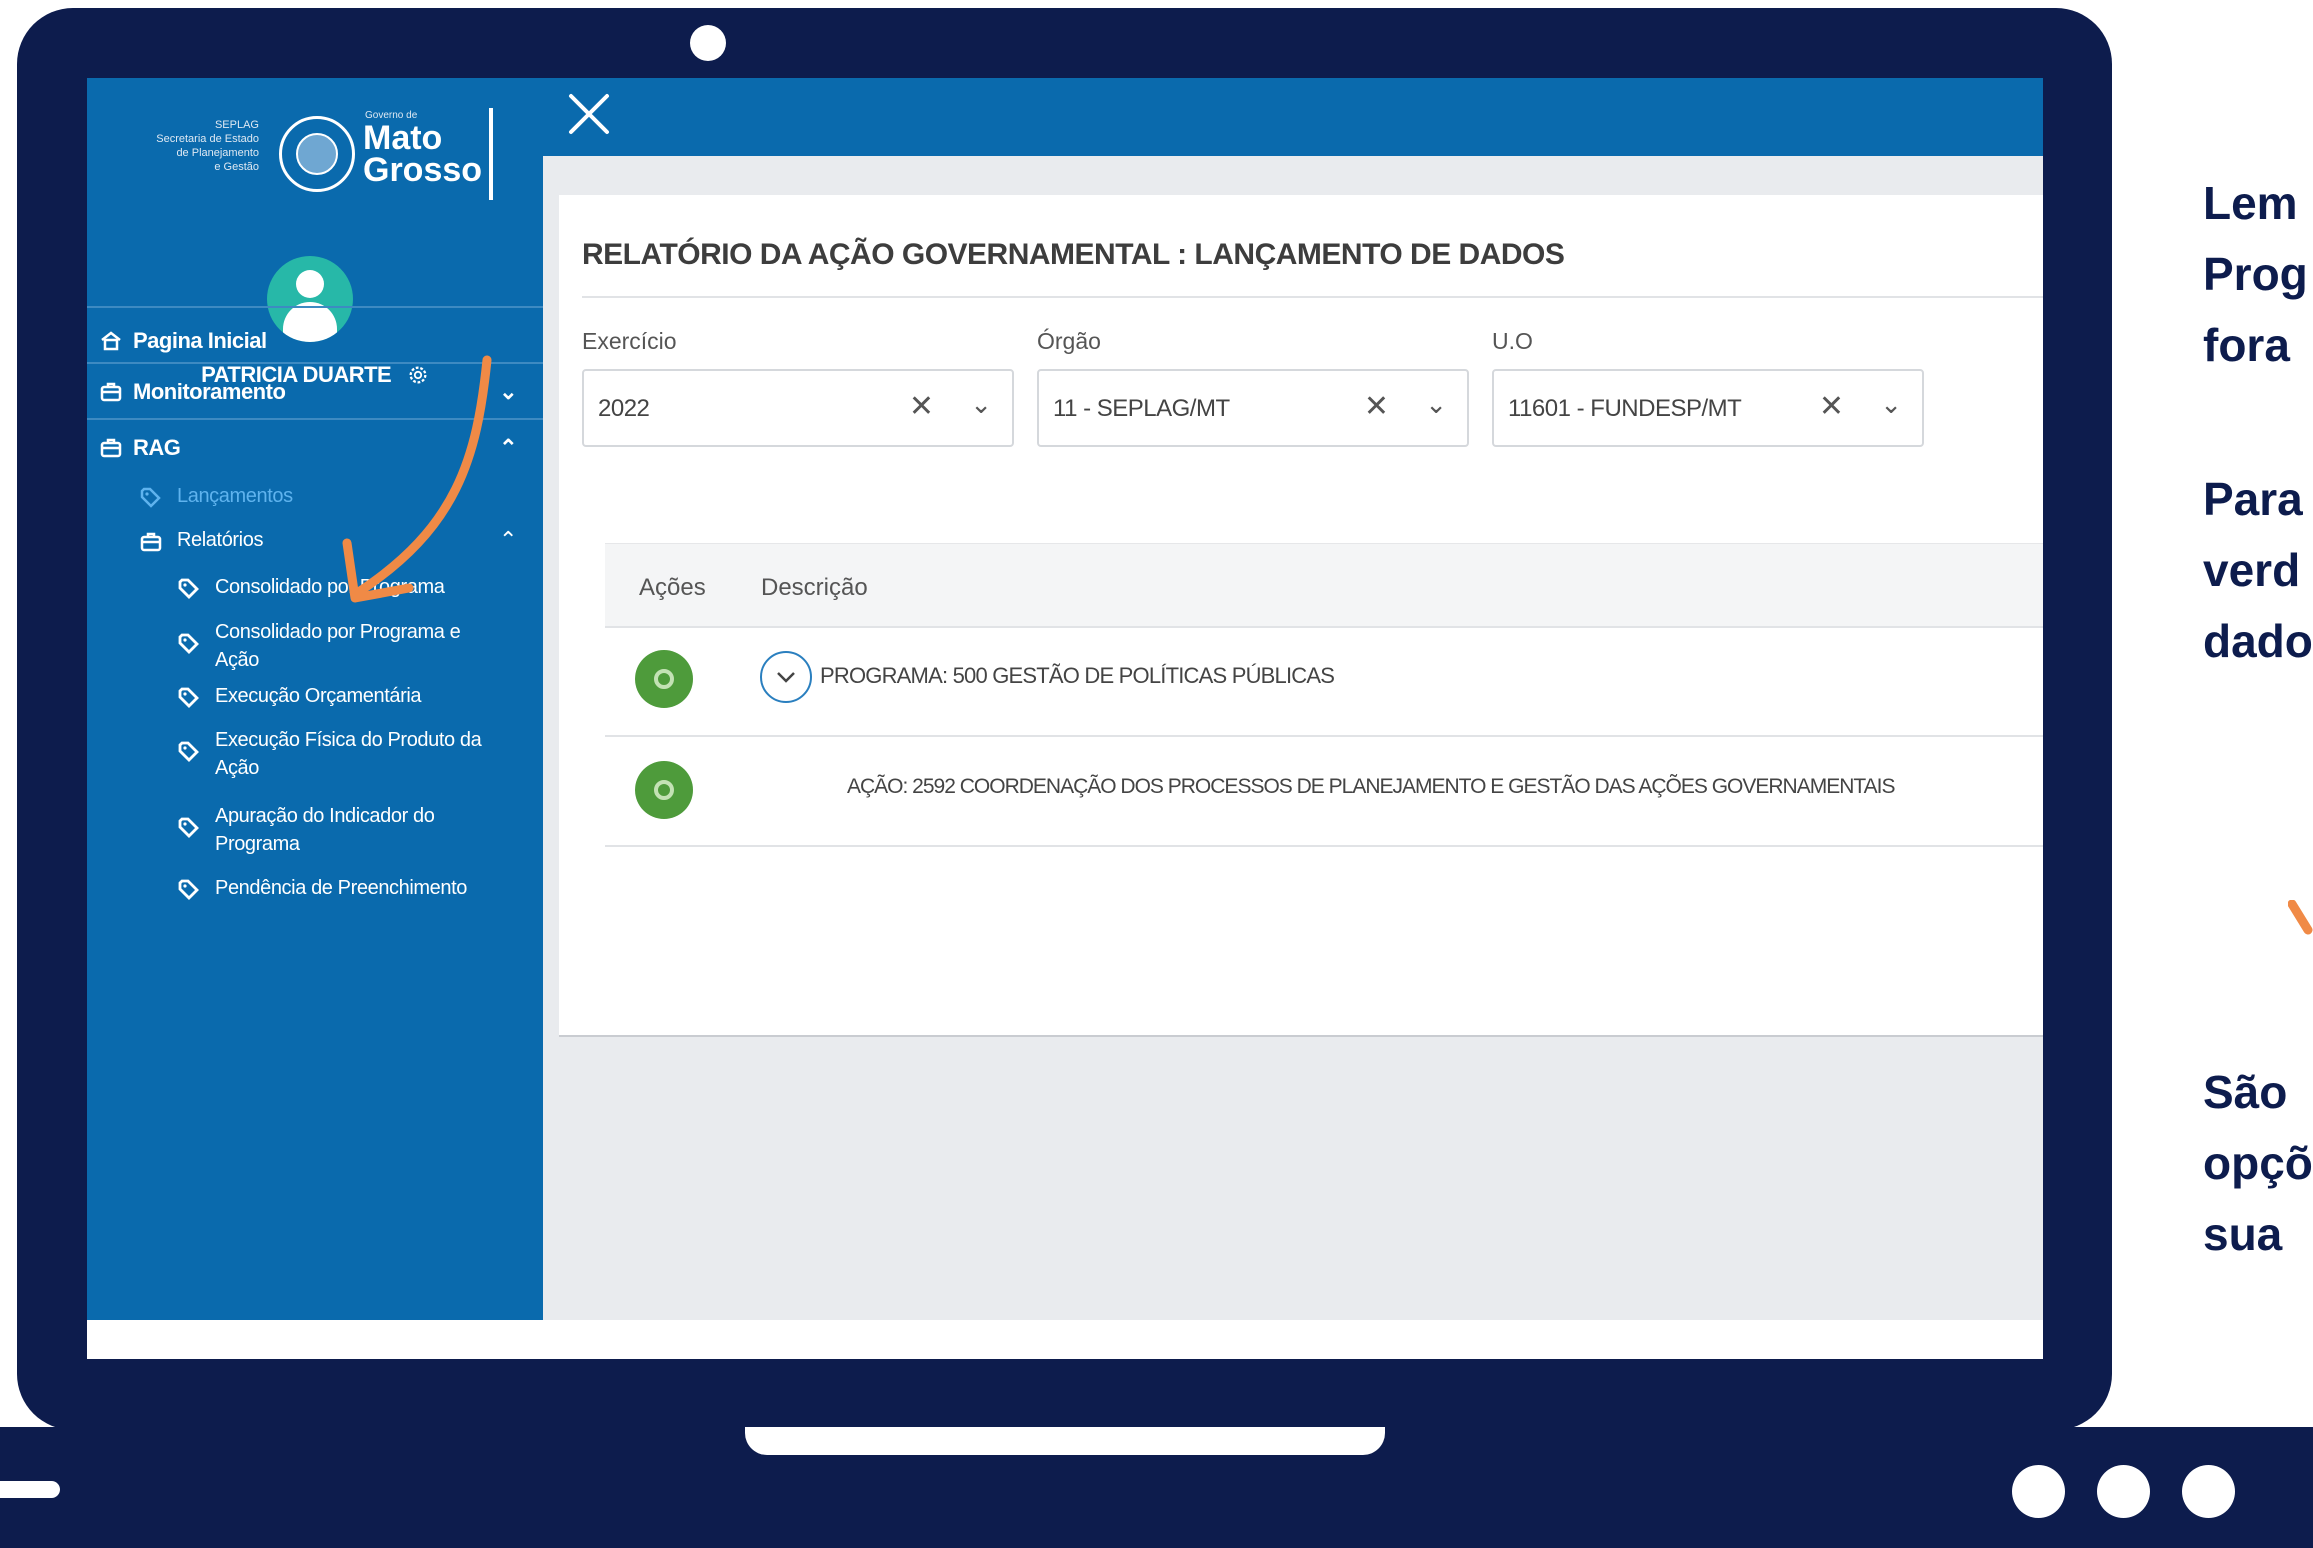  I want to click on sidebar-item-label: Relatórios, so click(220, 540).